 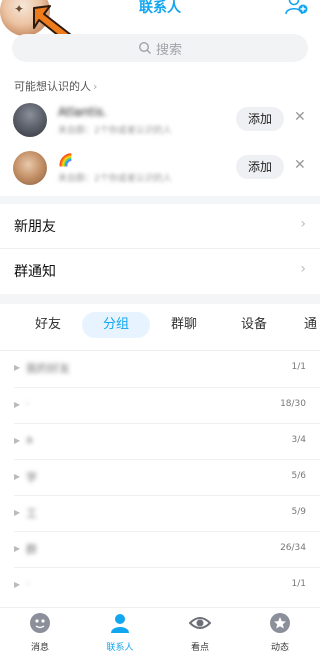 I want to click on group-row: ▶ · 18/30, so click(x=160, y=406).